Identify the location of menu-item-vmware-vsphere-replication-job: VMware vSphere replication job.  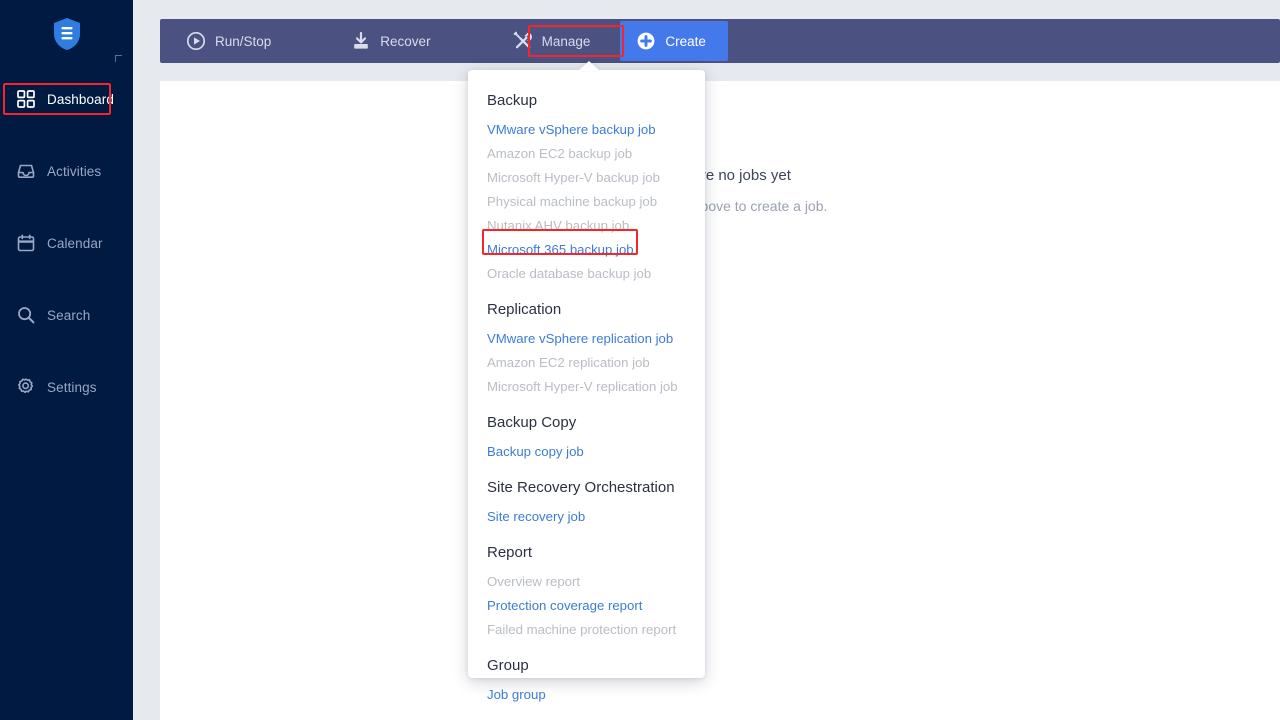
(586, 339).